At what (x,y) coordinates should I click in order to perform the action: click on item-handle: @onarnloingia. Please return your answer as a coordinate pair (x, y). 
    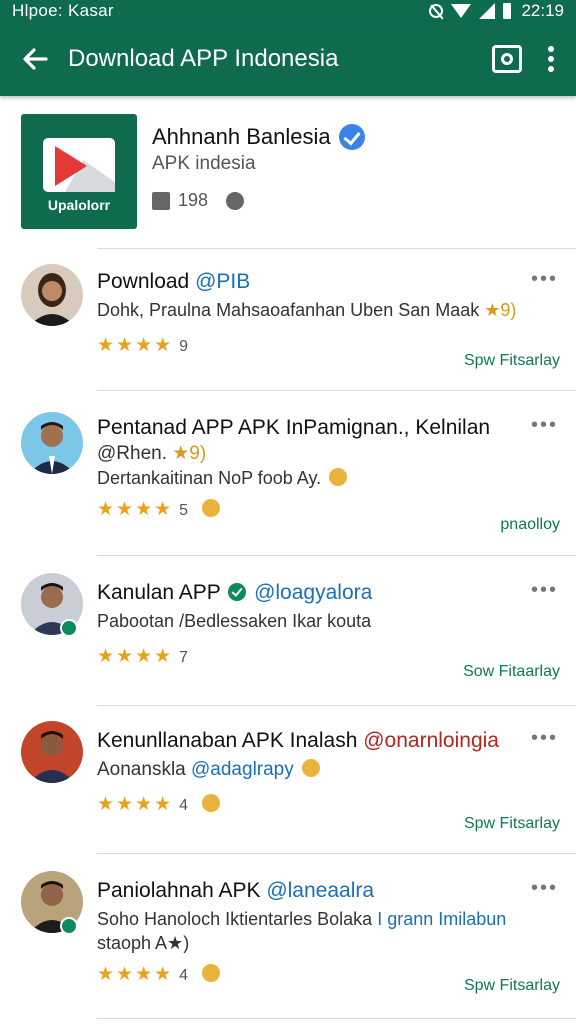
    Looking at the image, I should click on (431, 740).